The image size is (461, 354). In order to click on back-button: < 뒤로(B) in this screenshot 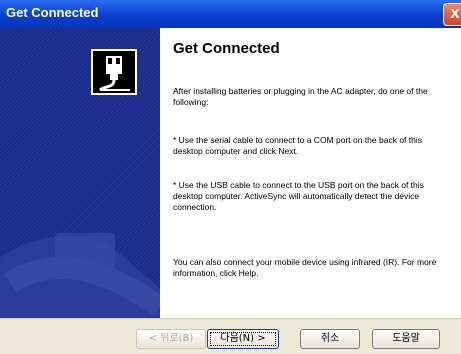, I will do `click(171, 339)`.